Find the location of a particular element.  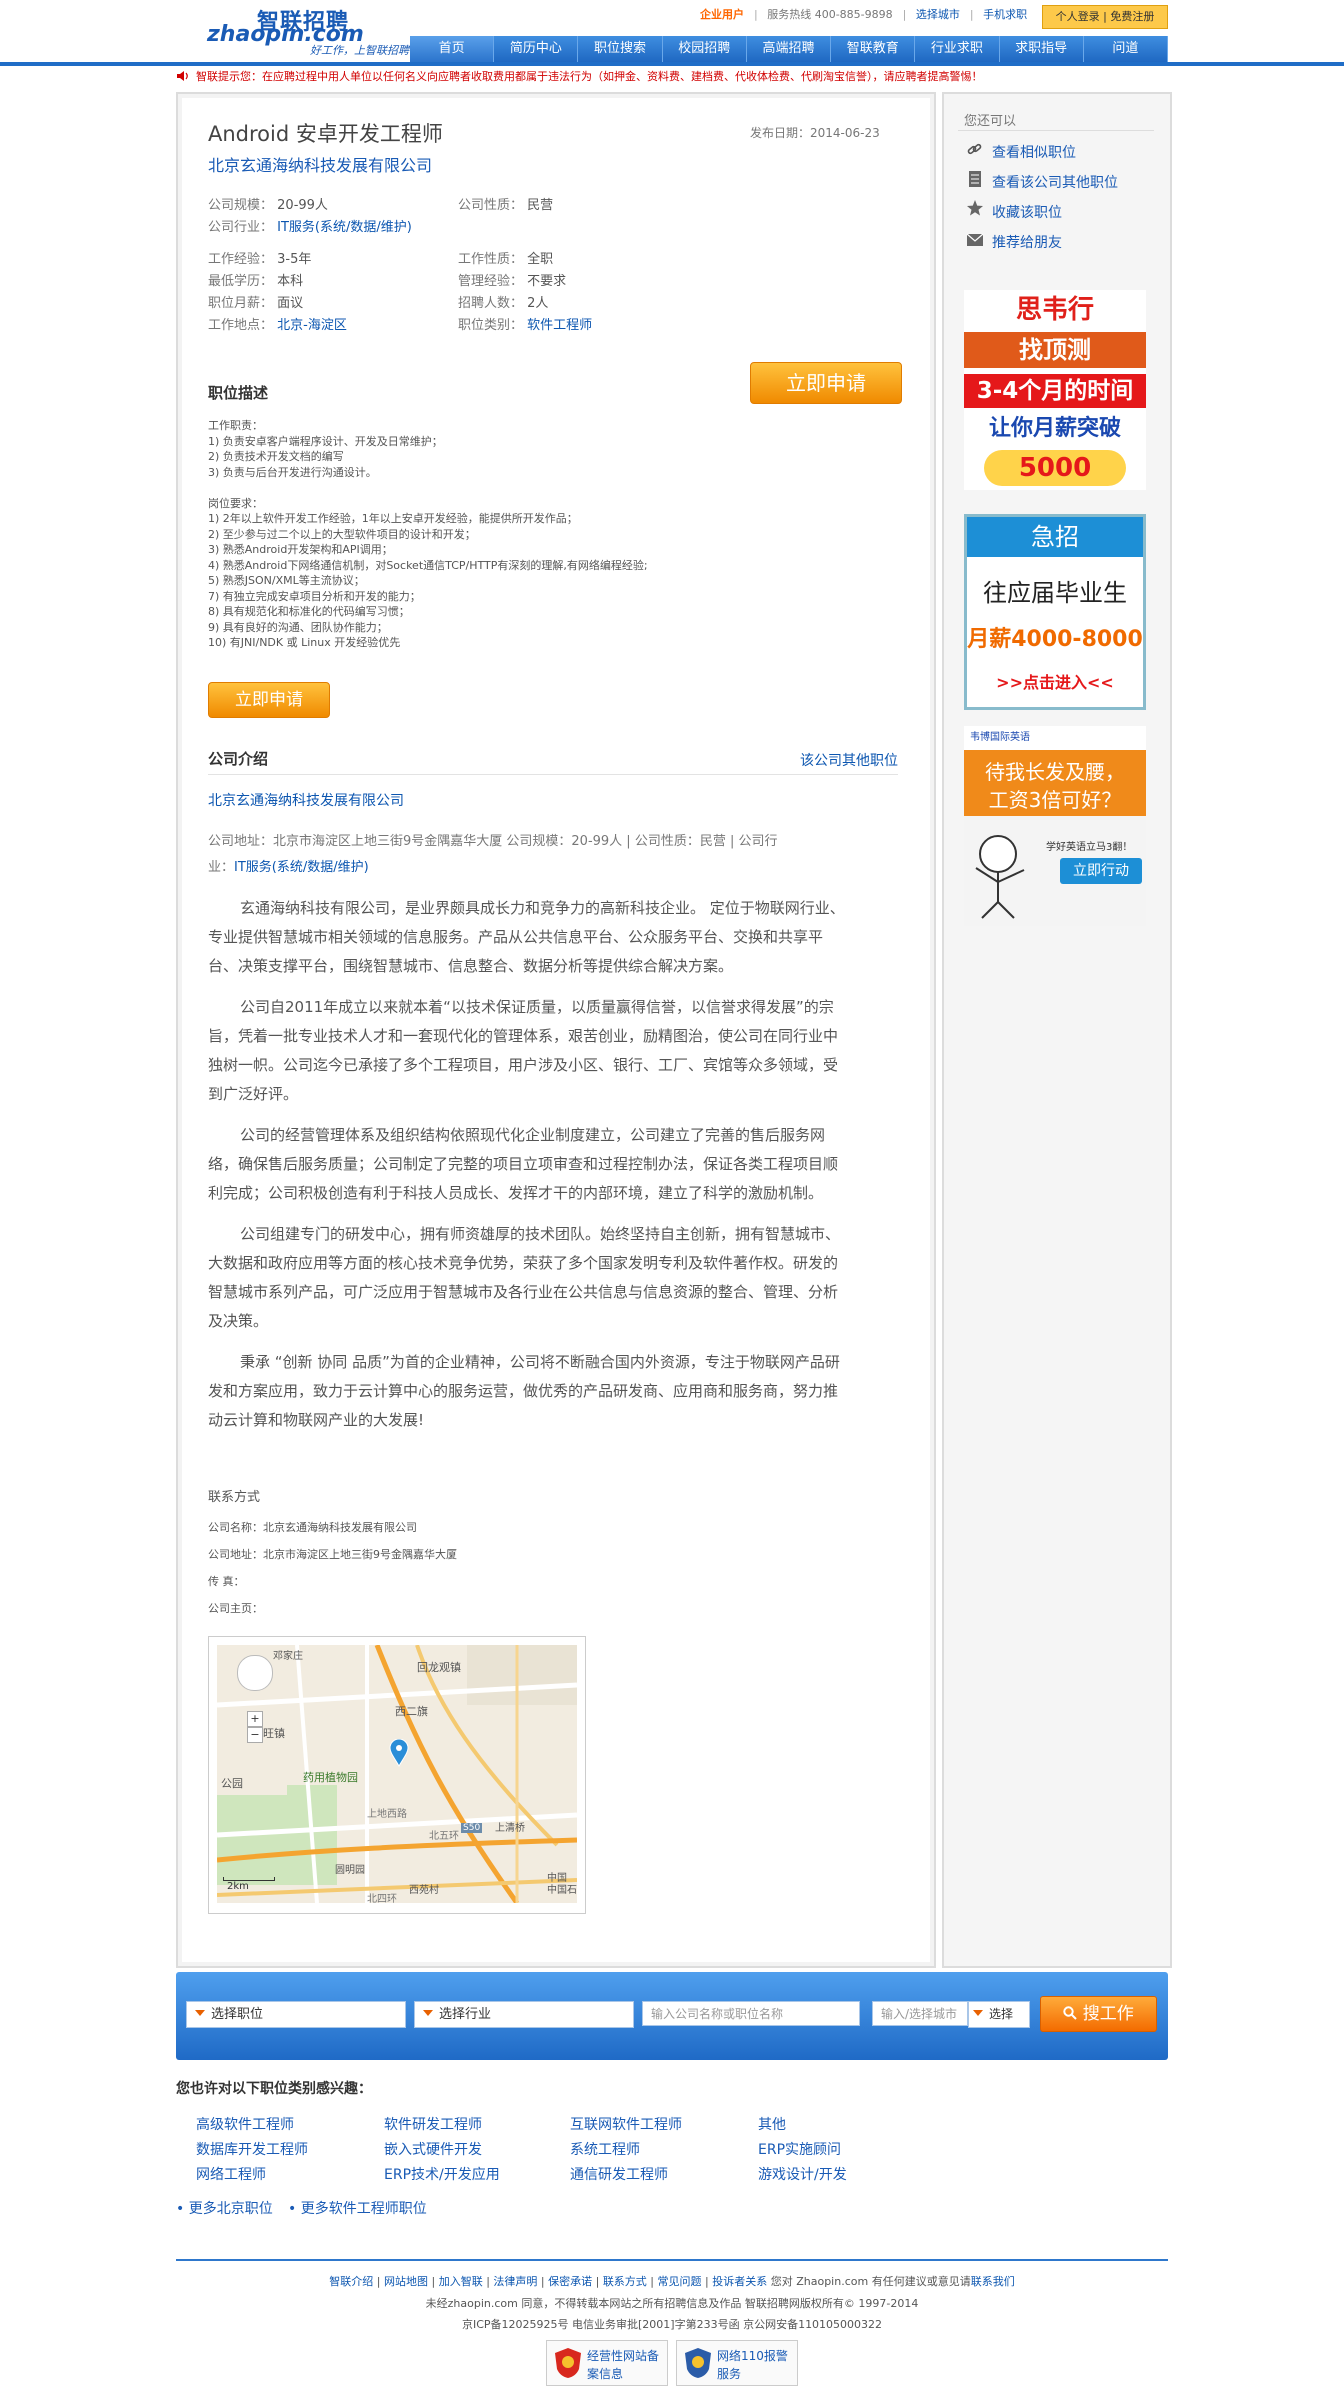

search-jobs-button: 搜工作 is located at coordinates (1098, 2014).